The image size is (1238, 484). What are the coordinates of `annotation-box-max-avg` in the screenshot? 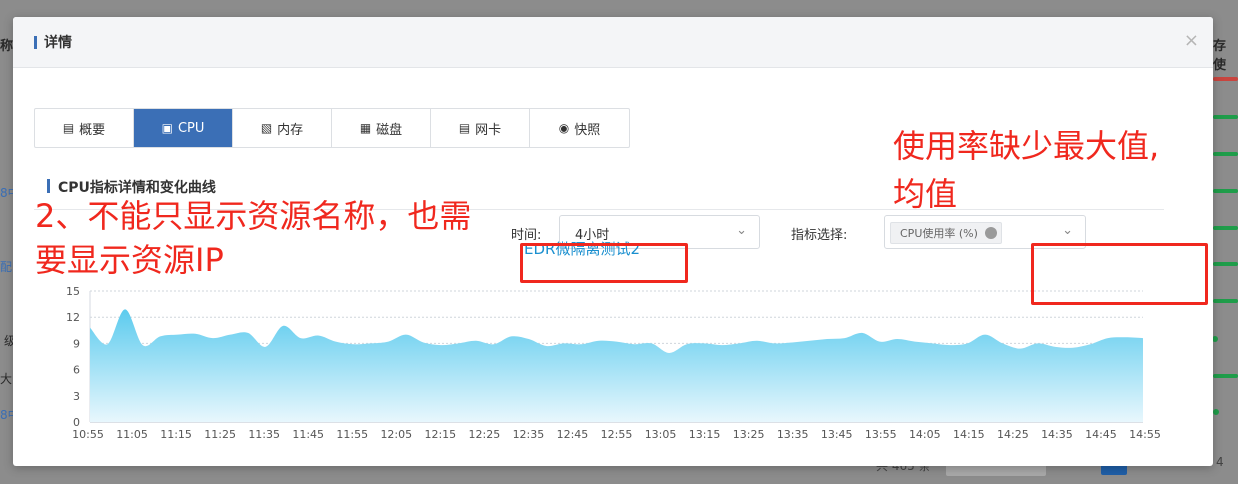 It's located at (1119, 274).